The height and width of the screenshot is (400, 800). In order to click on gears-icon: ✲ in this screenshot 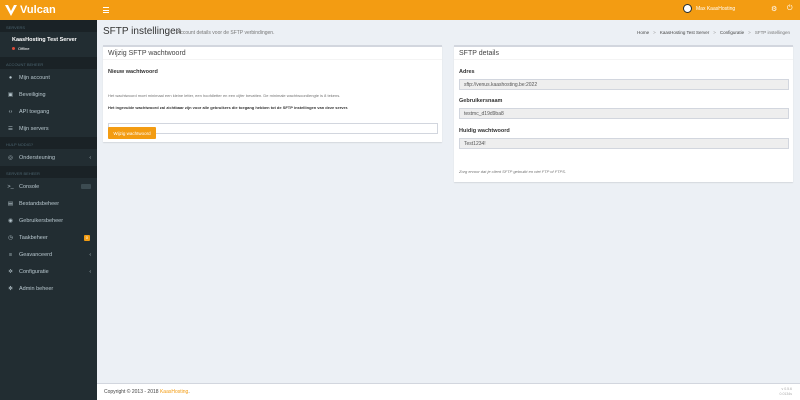, I will do `click(10, 271)`.